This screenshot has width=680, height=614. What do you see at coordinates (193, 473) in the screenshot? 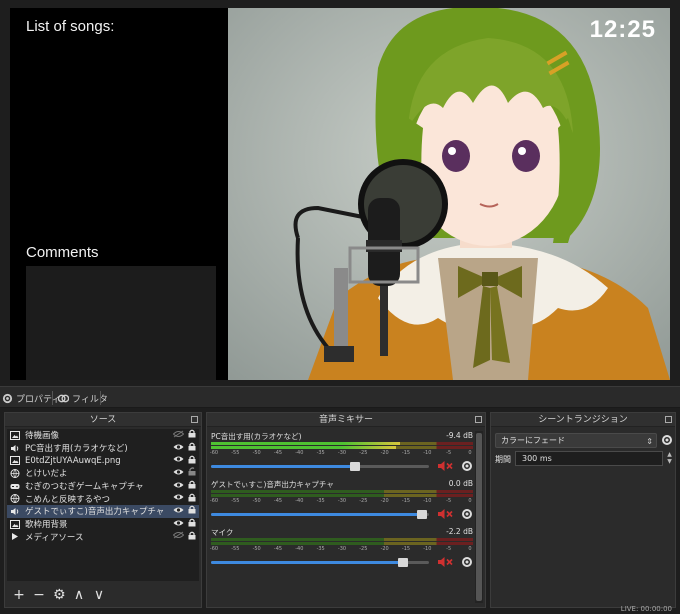
I see `unlock-icon` at bounding box center [193, 473].